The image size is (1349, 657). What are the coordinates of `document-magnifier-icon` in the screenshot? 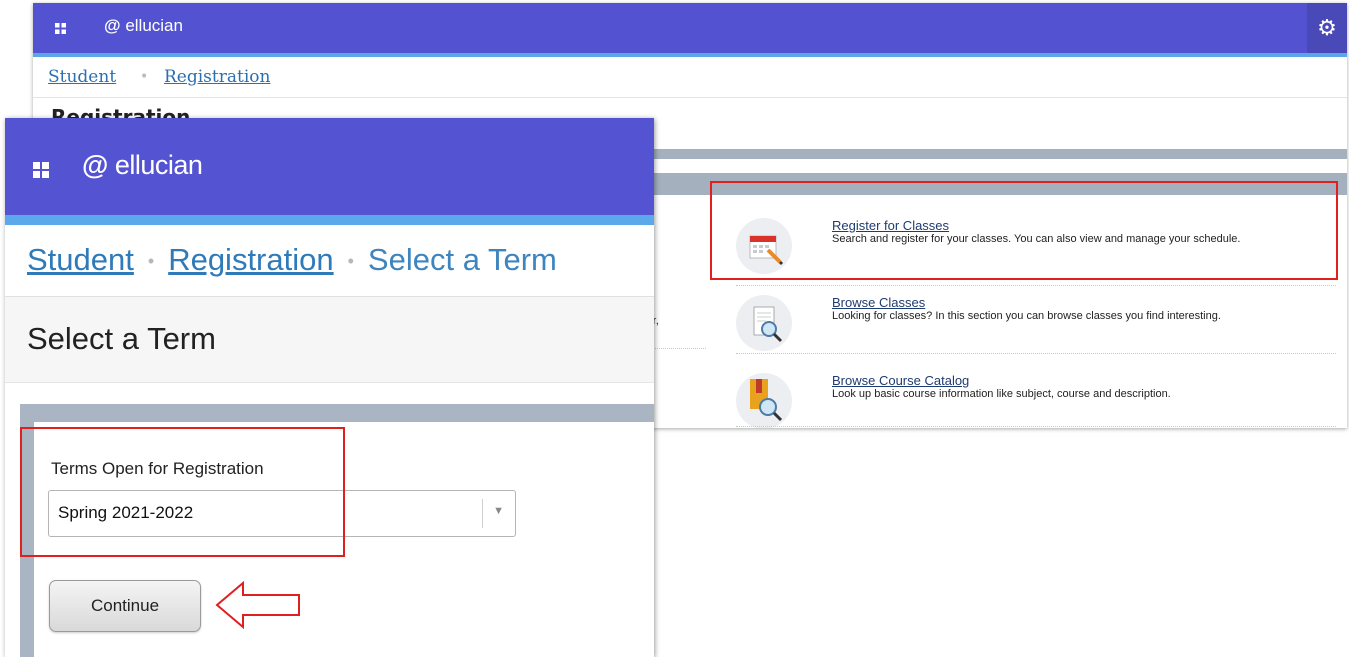 It's located at (764, 323).